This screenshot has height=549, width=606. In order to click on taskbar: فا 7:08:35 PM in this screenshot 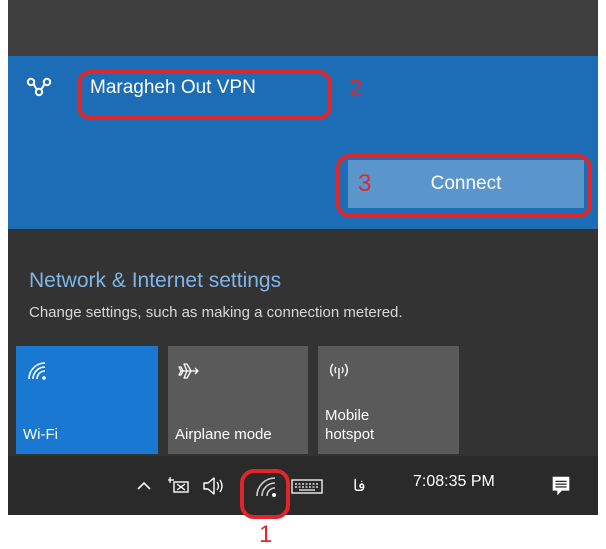, I will do `click(303, 485)`.